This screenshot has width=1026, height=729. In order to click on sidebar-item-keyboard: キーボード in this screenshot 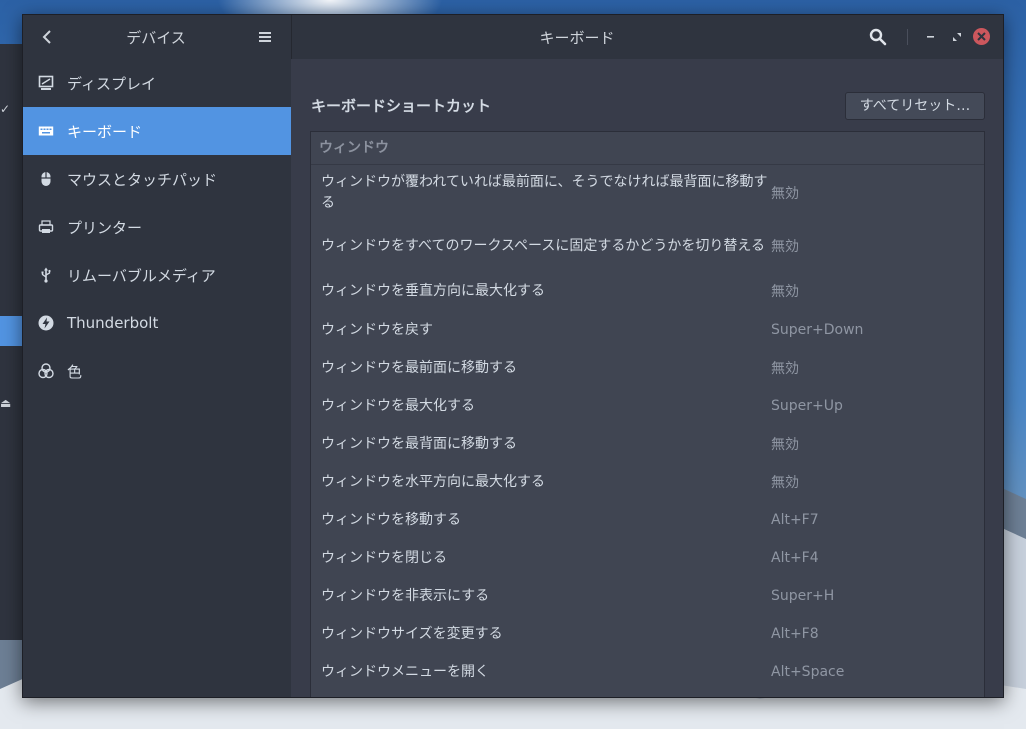, I will do `click(157, 131)`.